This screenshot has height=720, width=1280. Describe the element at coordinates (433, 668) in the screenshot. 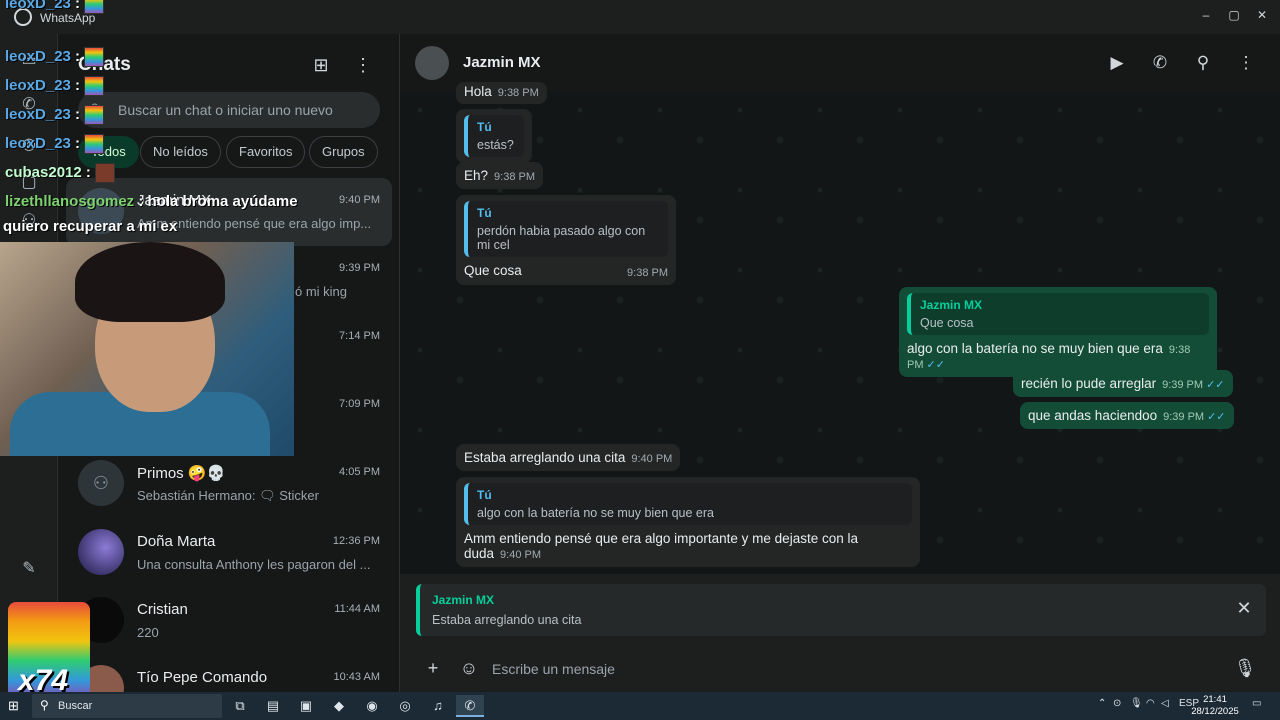

I see `attach-icon: +` at that location.